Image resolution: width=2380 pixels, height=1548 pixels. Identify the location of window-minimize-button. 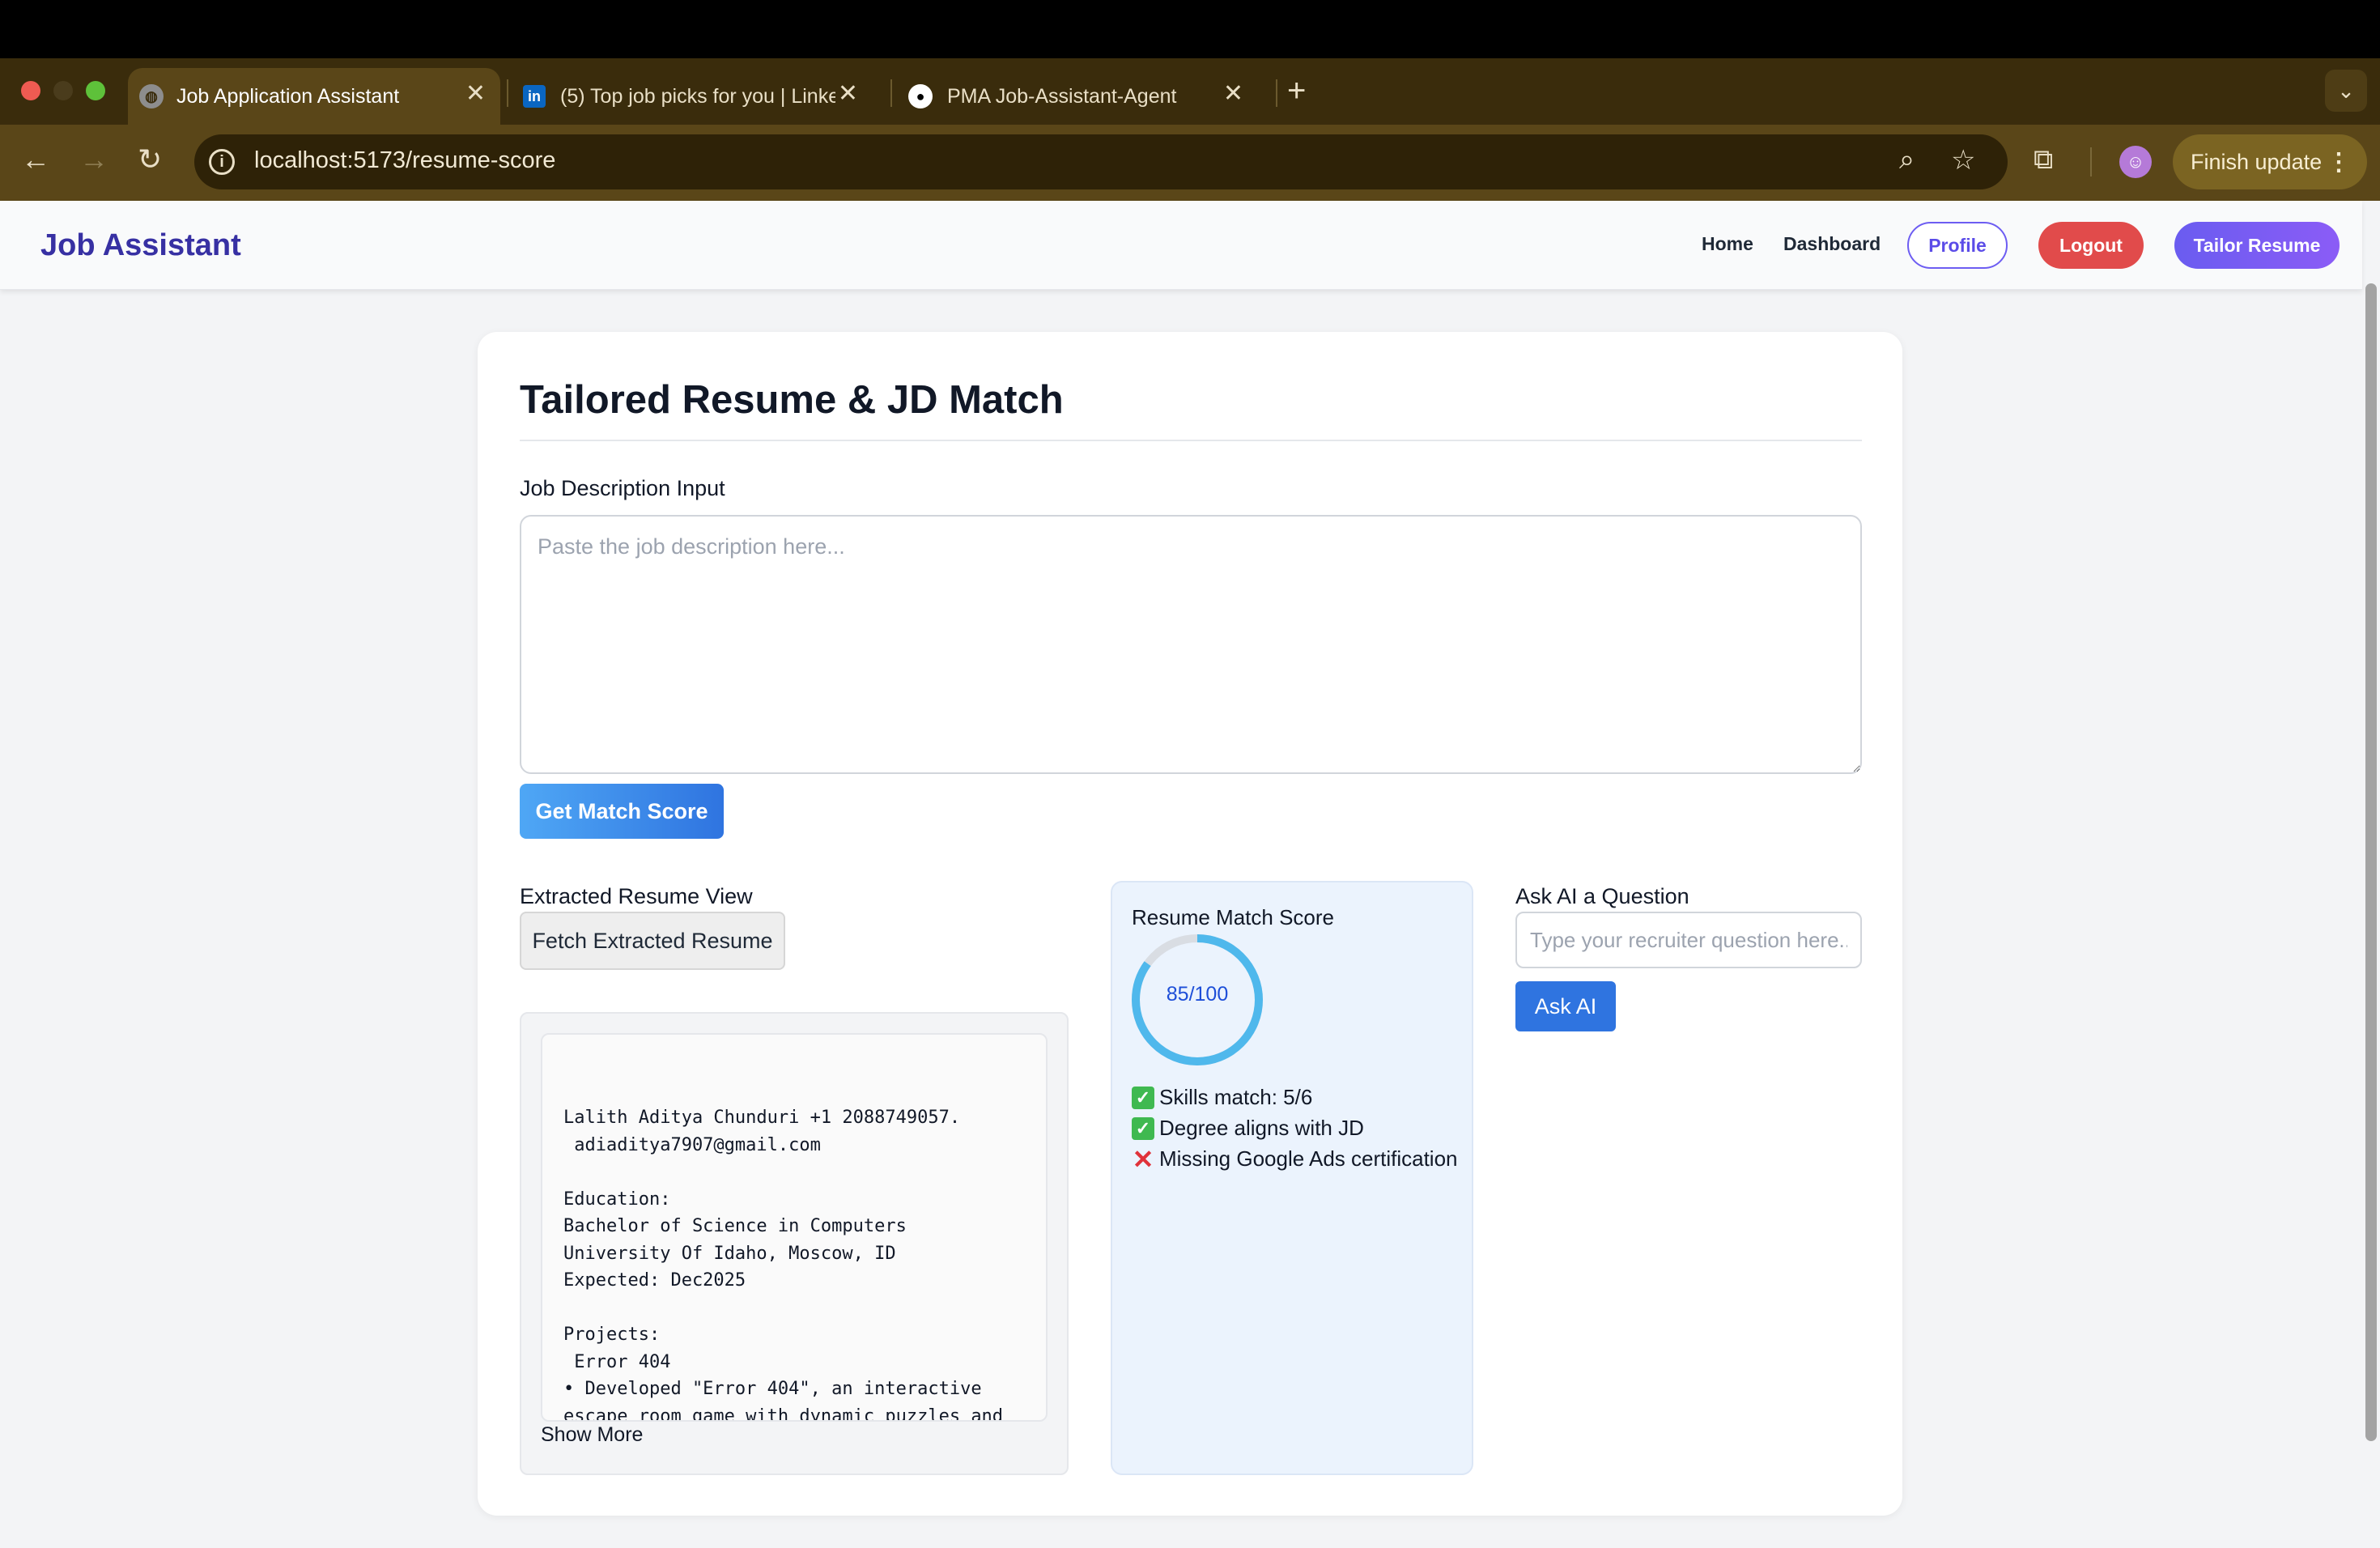
(63, 91).